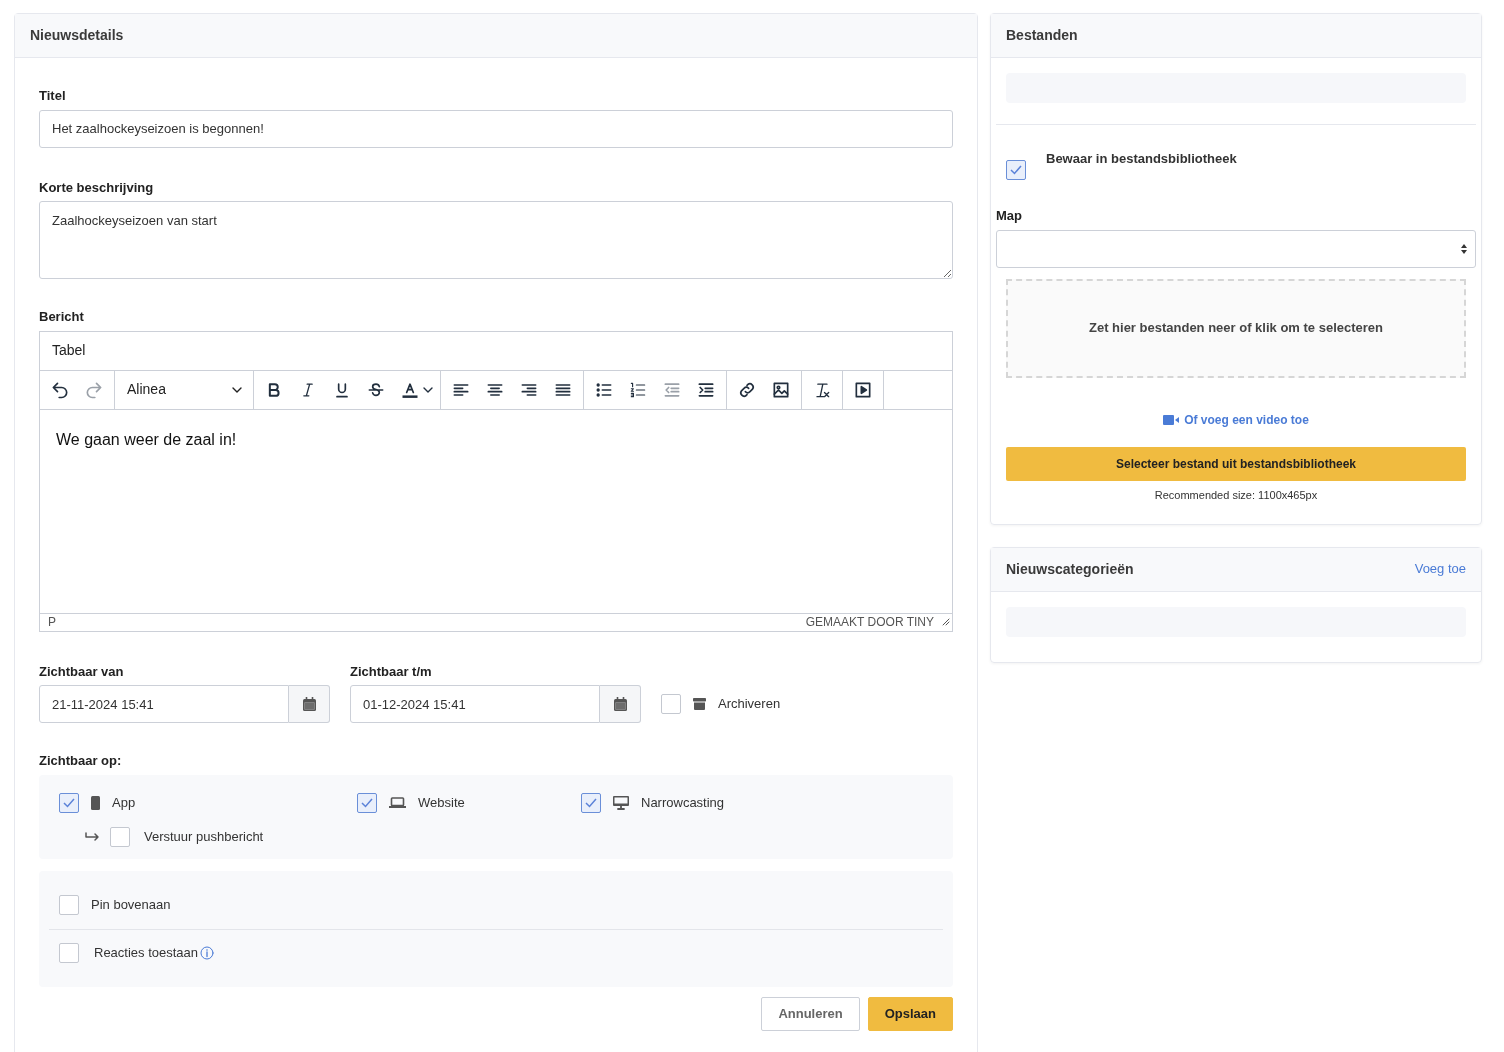 The image size is (1504, 1052). I want to click on card-title: Nieuwscategorieën, so click(1070, 569).